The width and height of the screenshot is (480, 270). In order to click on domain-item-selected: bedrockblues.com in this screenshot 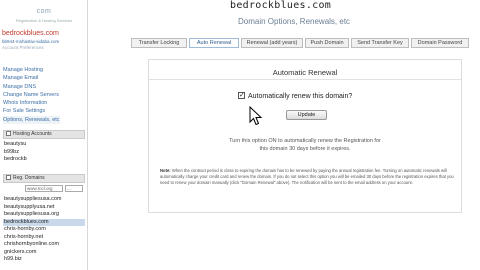, I will do `click(44, 222)`.